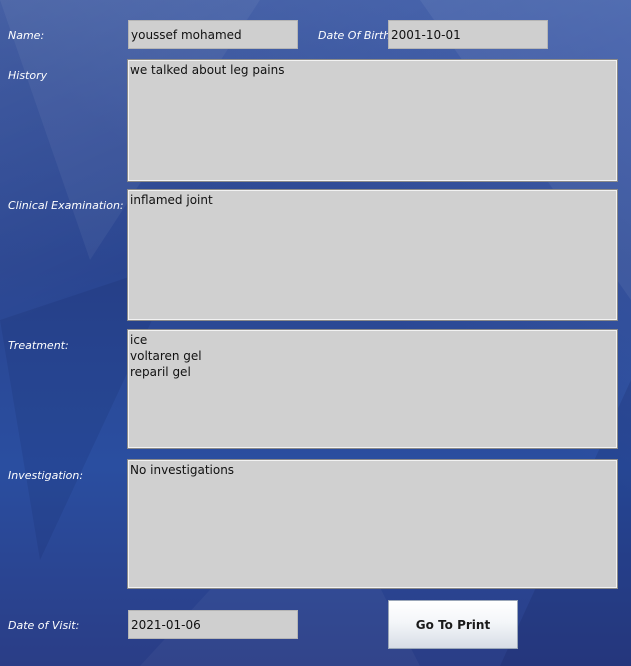 Image resolution: width=631 pixels, height=666 pixels. What do you see at coordinates (46, 475) in the screenshot?
I see `investigation-label: Investigation:` at bounding box center [46, 475].